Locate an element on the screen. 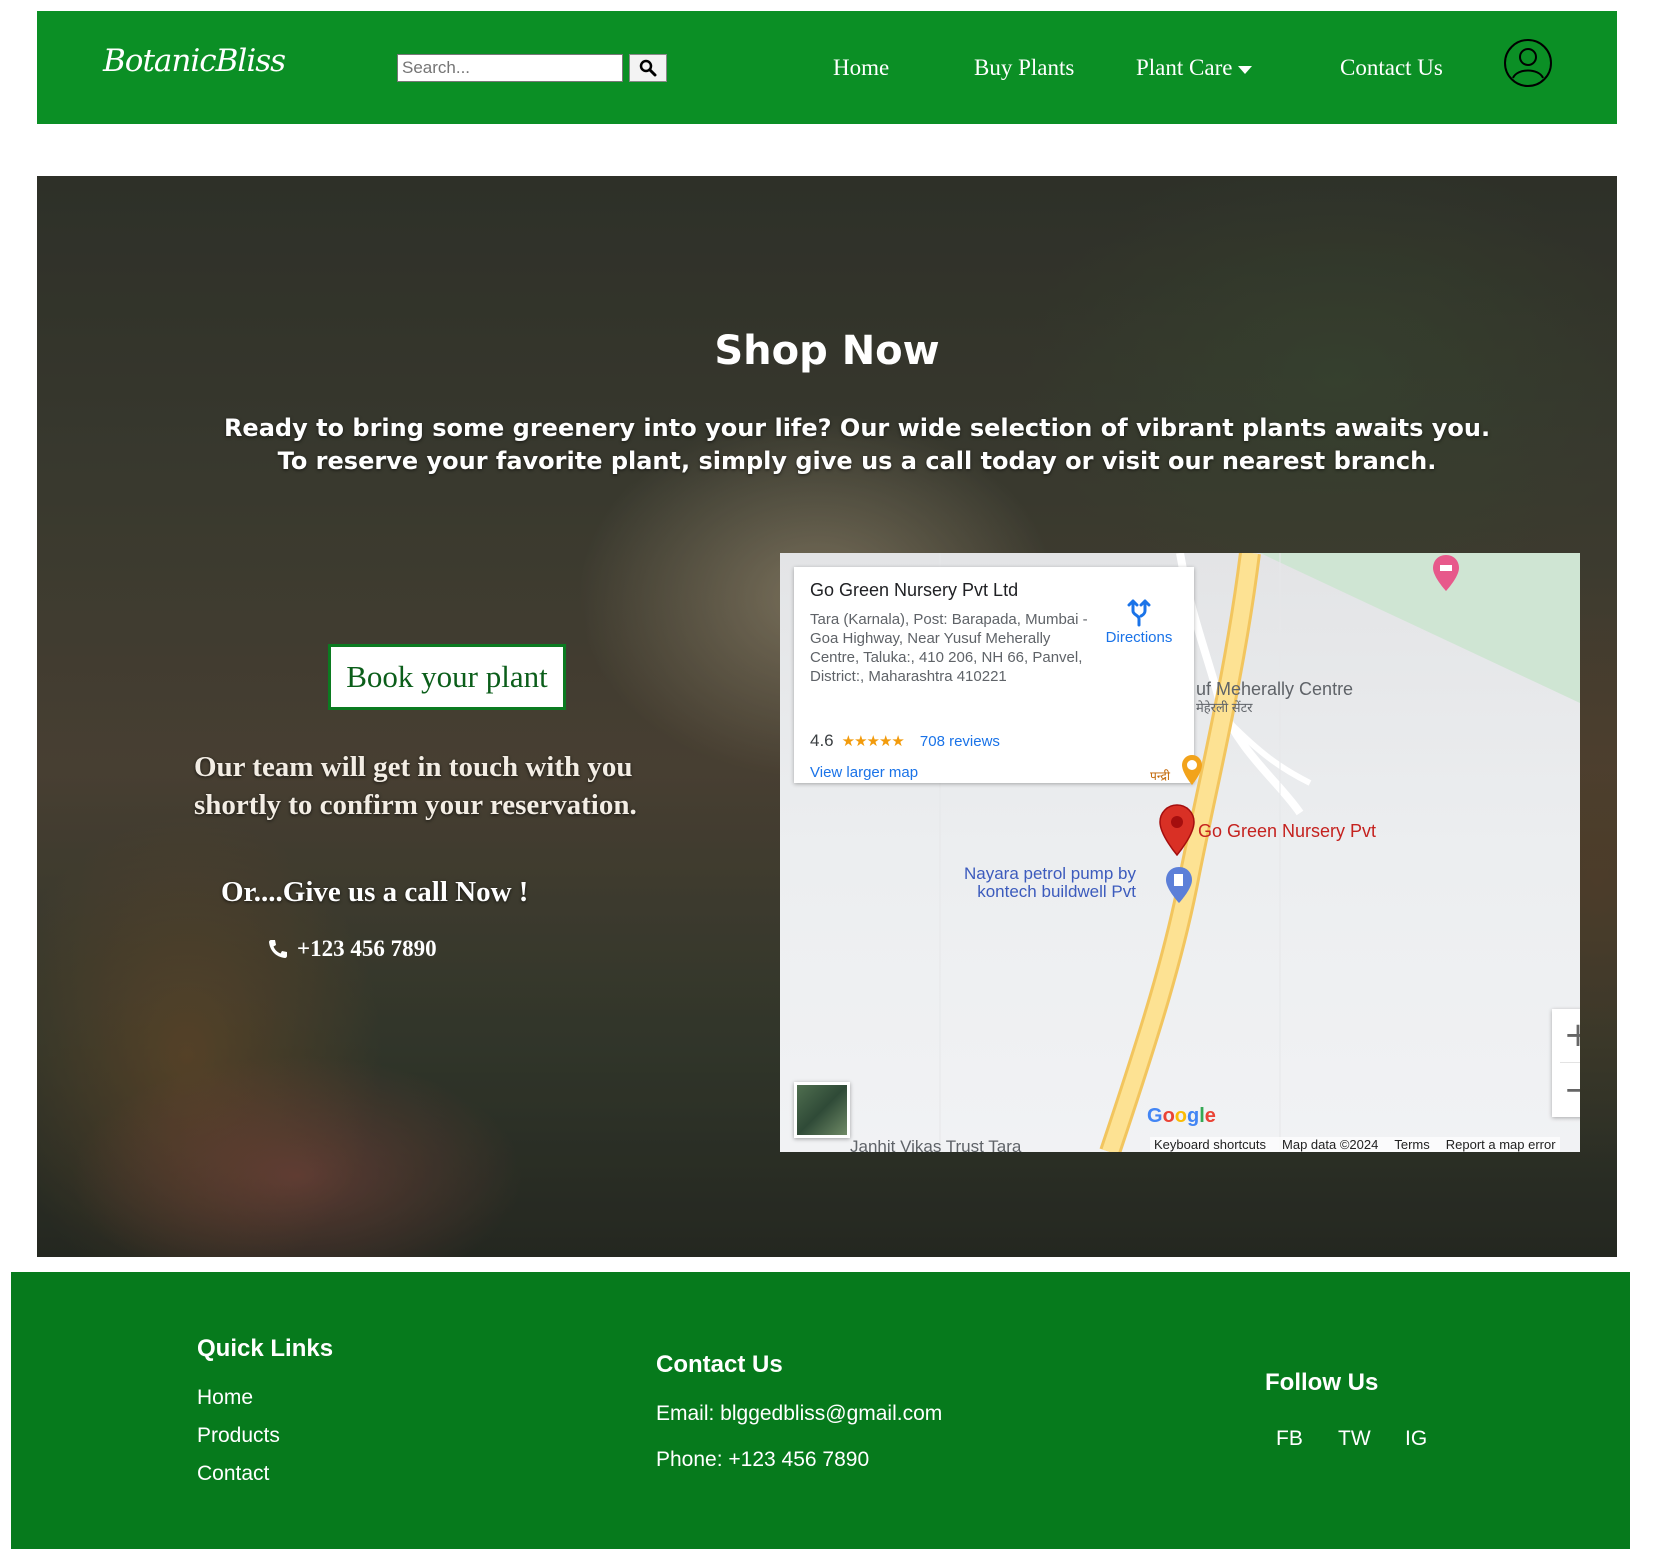 Image resolution: width=1656 pixels, height=1559 pixels. hero-title: Shop Now is located at coordinates (827, 351).